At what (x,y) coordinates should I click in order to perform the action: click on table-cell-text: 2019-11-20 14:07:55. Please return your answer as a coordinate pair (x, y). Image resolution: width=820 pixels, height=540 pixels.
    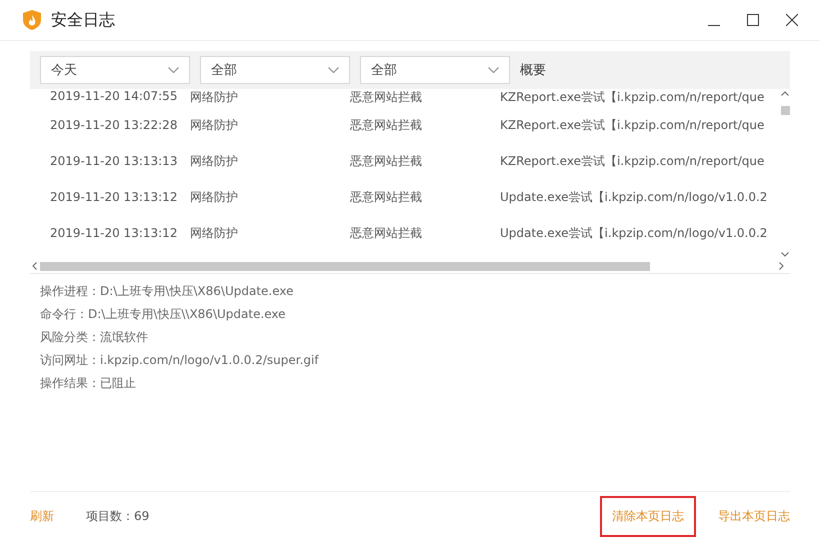
    Looking at the image, I should click on (113, 96).